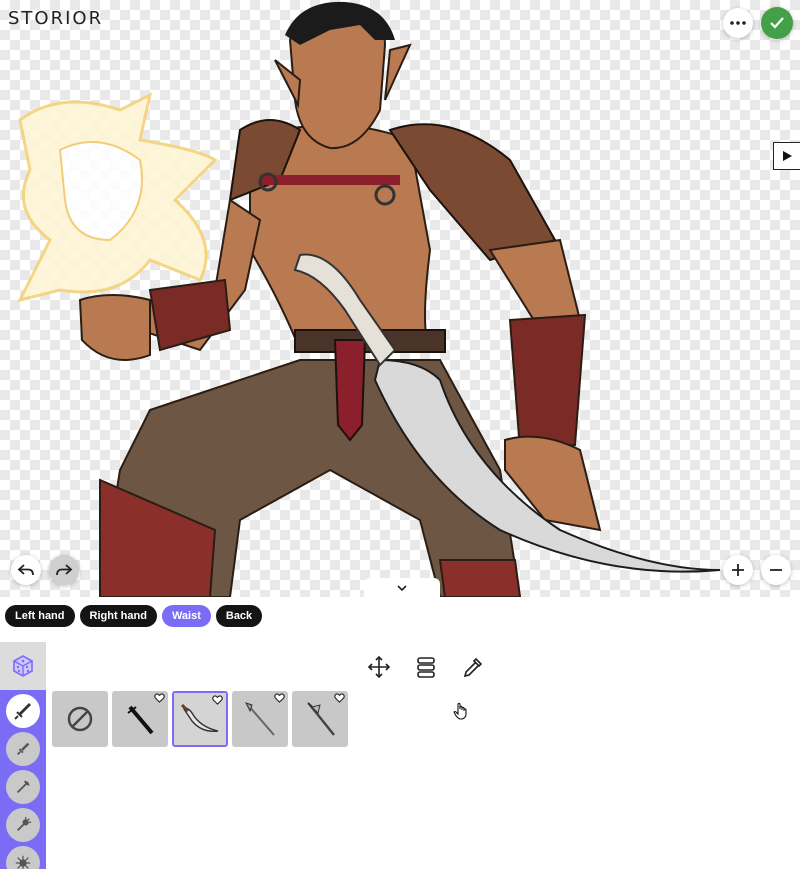 This screenshot has height=869, width=800. I want to click on none-icon, so click(80, 719).